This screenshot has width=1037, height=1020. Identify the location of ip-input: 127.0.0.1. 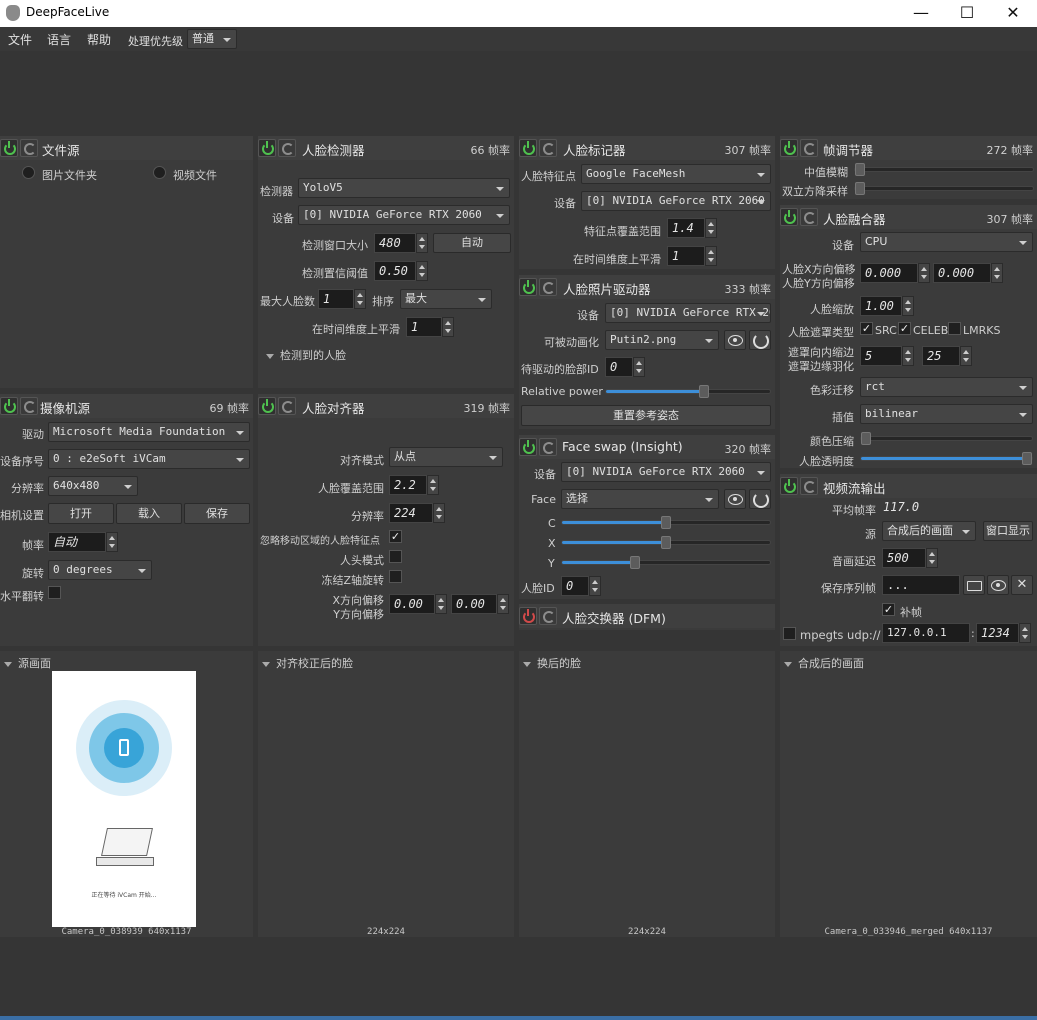
(926, 633).